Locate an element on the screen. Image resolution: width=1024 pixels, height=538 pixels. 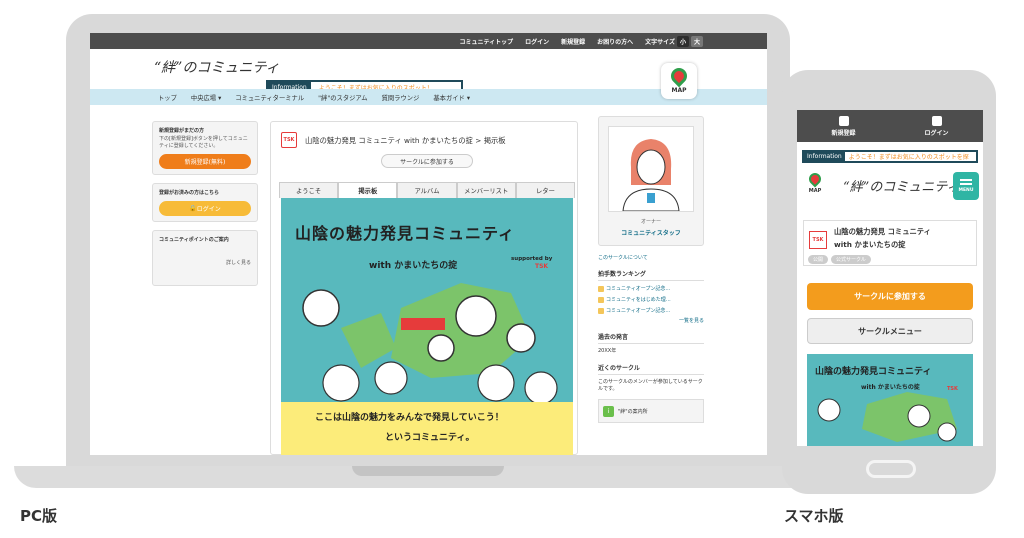
tab-bar: ようこそ 掲示板 アルバム メンバーリスト レター is located at coordinates (427, 190).